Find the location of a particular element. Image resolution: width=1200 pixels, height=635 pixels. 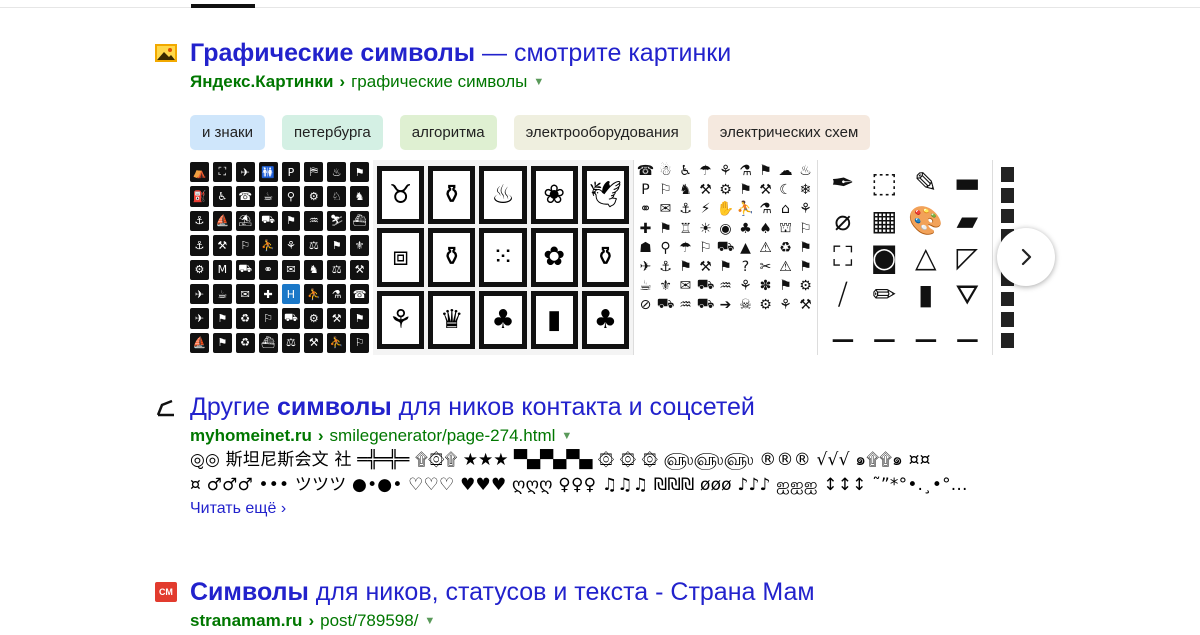

chevron-right-icon: › is located at coordinates (283, 508).